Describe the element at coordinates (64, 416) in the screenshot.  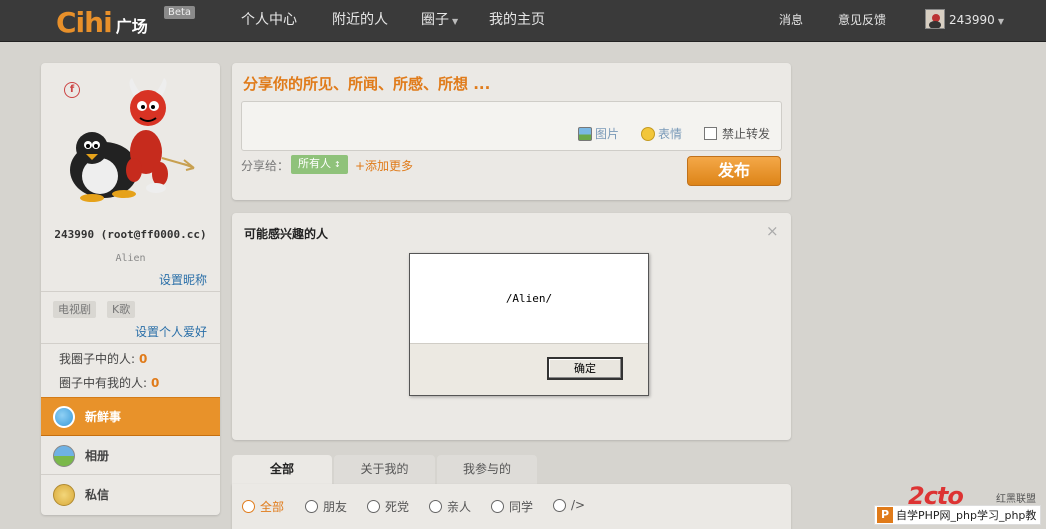
I see `chat-bubble-icon` at that location.